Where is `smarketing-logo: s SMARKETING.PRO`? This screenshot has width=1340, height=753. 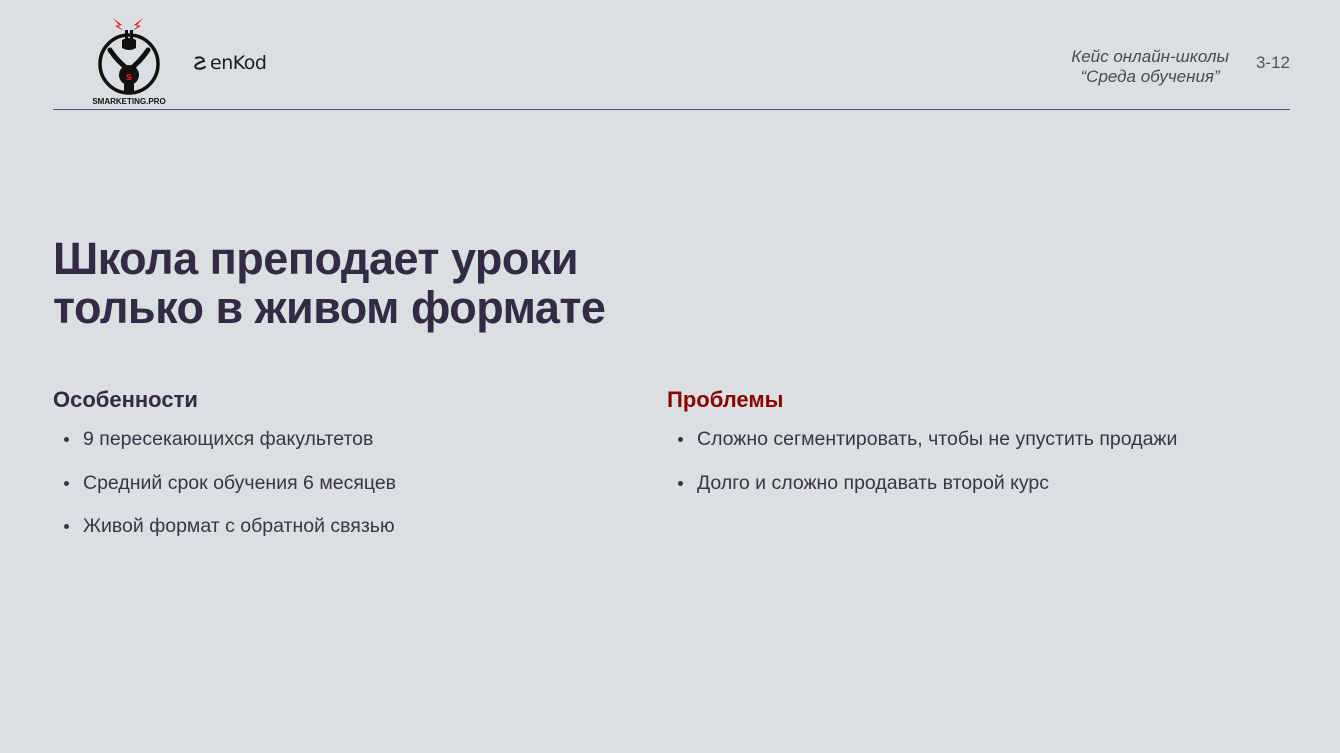 smarketing-logo: s SMARKETING.PRO is located at coordinates (129, 62).